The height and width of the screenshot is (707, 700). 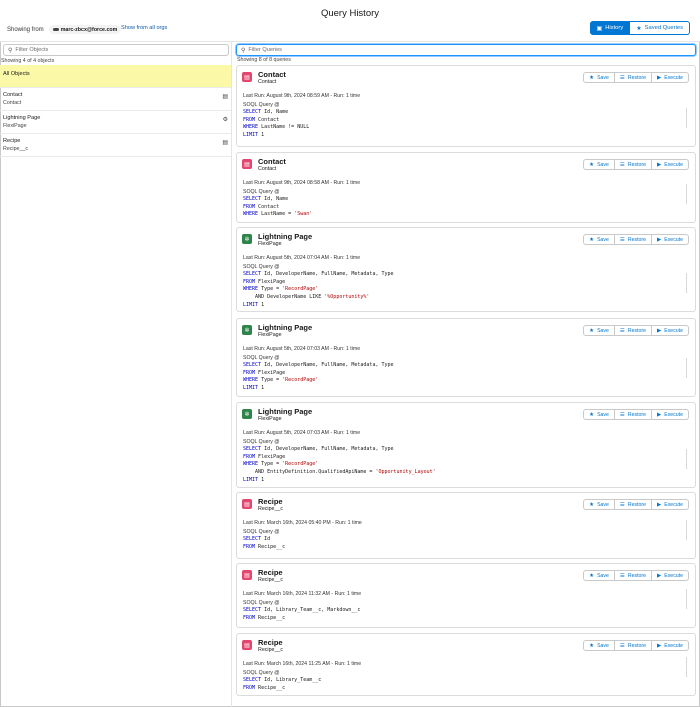 I want to click on view-toggle: ▣ History ★ Saved Queries, so click(x=639, y=28).